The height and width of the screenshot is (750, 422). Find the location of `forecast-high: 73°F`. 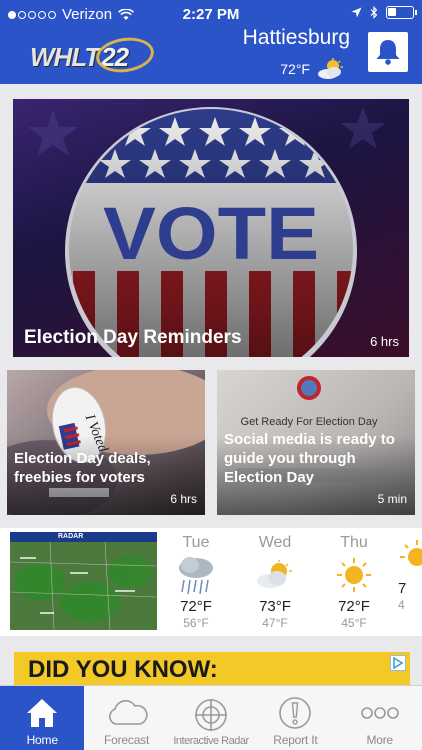

forecast-high: 73°F is located at coordinates (275, 606).